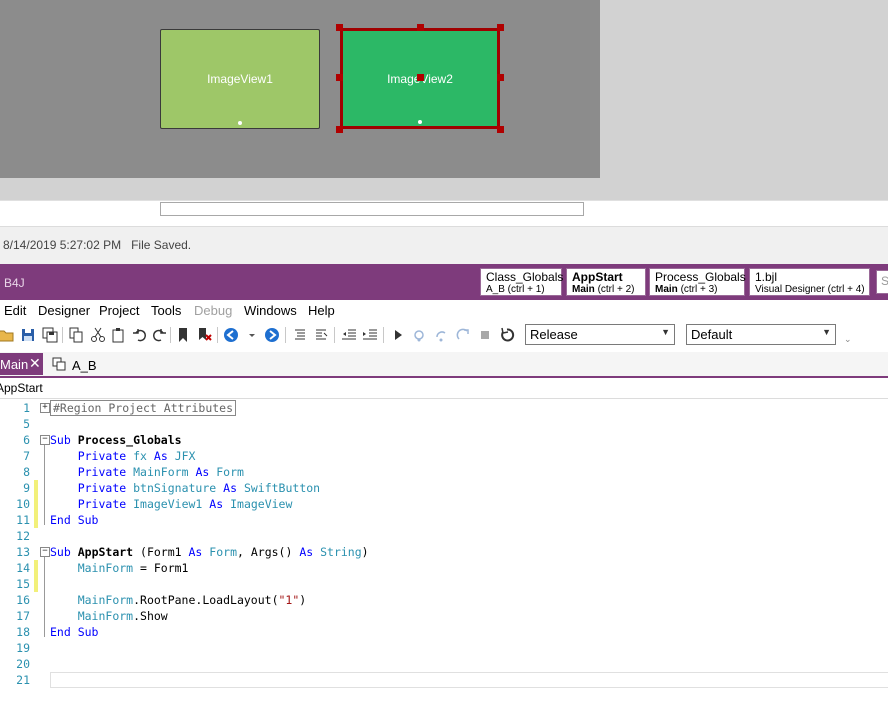 The height and width of the screenshot is (711, 888). I want to click on current-line-highlight, so click(469, 680).